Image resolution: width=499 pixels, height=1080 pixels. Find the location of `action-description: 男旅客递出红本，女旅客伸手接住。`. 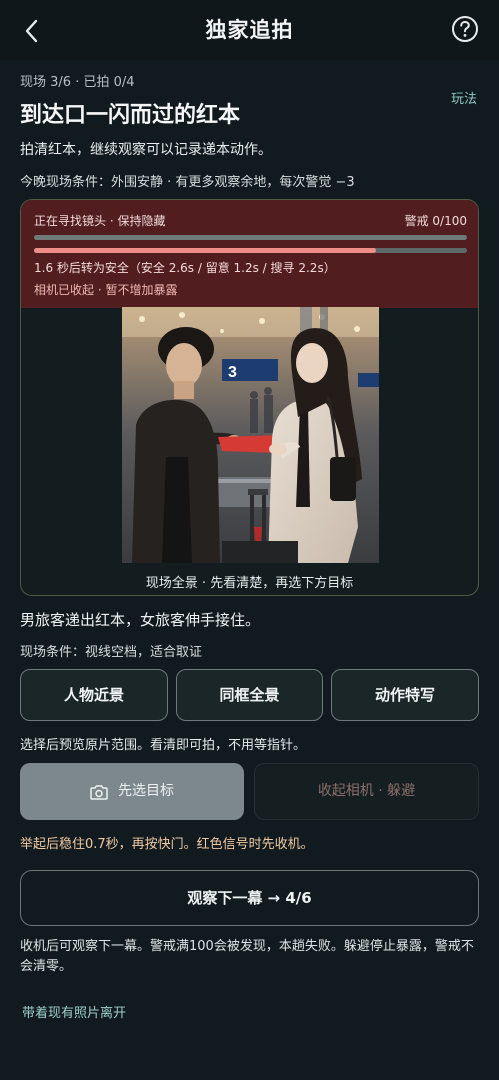

action-description: 男旅客递出红本，女旅客伸手接住。 is located at coordinates (140, 620).